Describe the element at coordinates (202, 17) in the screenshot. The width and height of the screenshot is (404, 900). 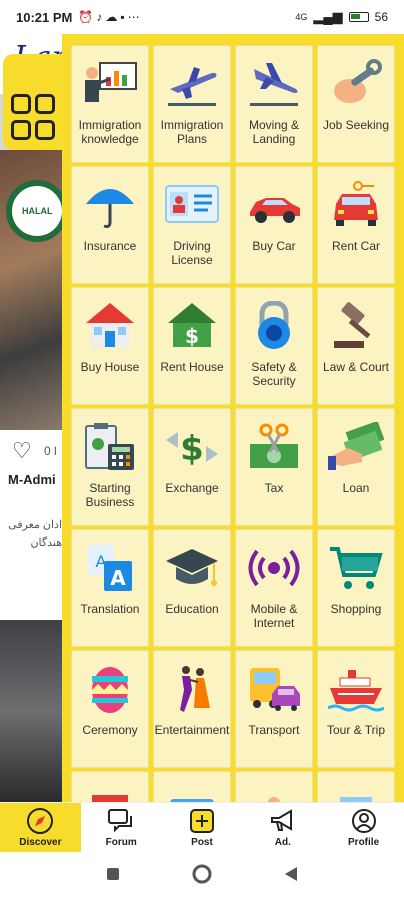
I see `status-bar: 10:21 PM ⏰♪☁▪⋯ 4G ▂▄▆ 56` at that location.